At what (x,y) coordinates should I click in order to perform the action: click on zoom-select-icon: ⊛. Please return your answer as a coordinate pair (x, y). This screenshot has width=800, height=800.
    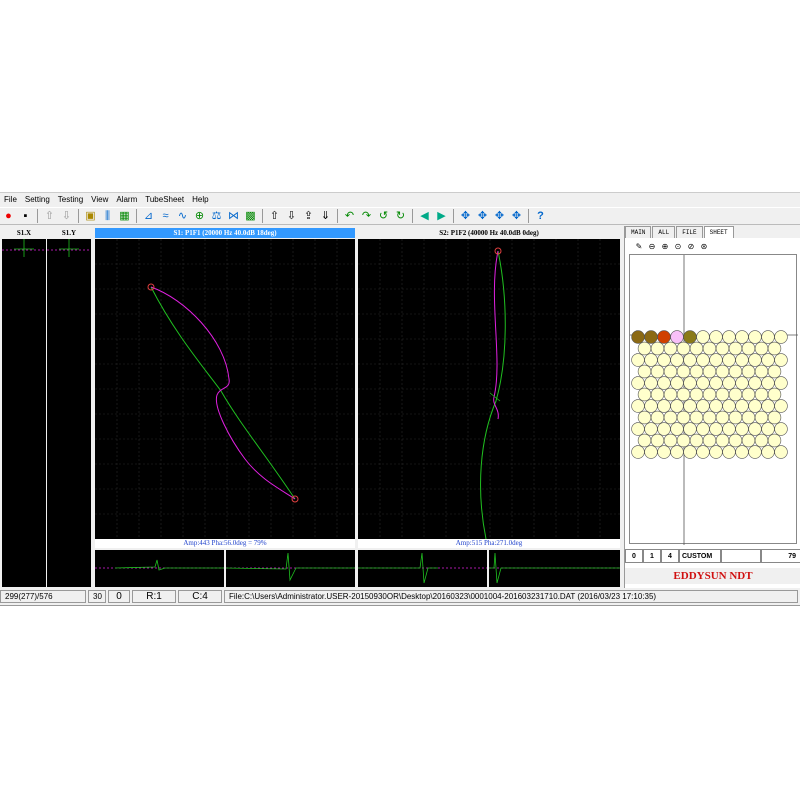
    Looking at the image, I should click on (704, 246).